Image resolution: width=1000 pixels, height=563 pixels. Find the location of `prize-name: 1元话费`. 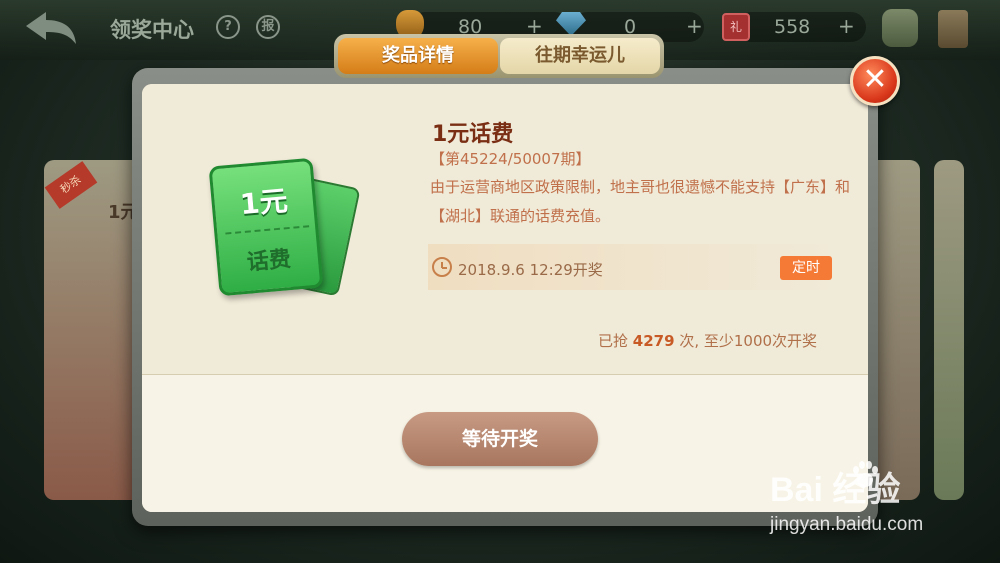

prize-name: 1元话费 is located at coordinates (473, 134).